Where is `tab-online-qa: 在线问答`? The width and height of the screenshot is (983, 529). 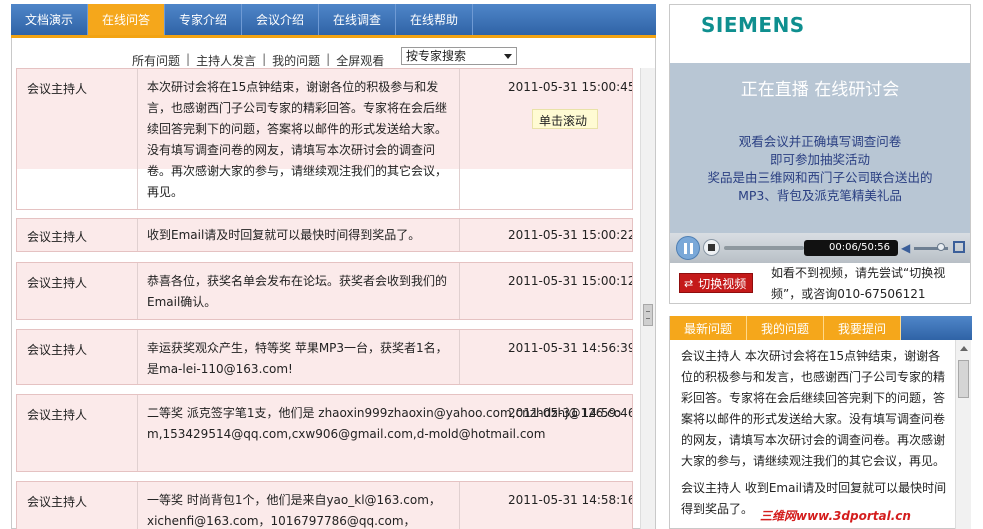 tab-online-qa: 在线问答 is located at coordinates (126, 19).